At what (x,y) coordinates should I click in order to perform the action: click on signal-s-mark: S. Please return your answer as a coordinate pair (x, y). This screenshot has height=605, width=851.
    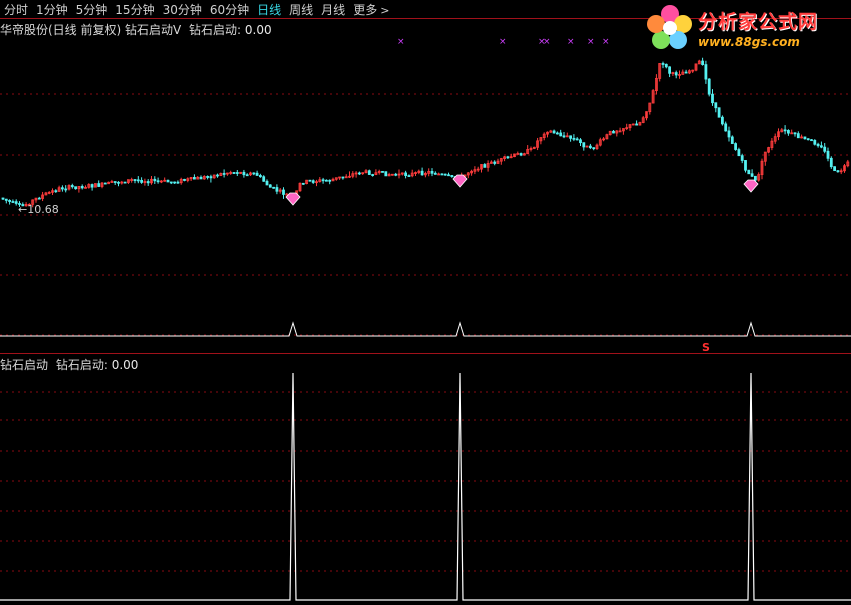
    Looking at the image, I should click on (706, 347).